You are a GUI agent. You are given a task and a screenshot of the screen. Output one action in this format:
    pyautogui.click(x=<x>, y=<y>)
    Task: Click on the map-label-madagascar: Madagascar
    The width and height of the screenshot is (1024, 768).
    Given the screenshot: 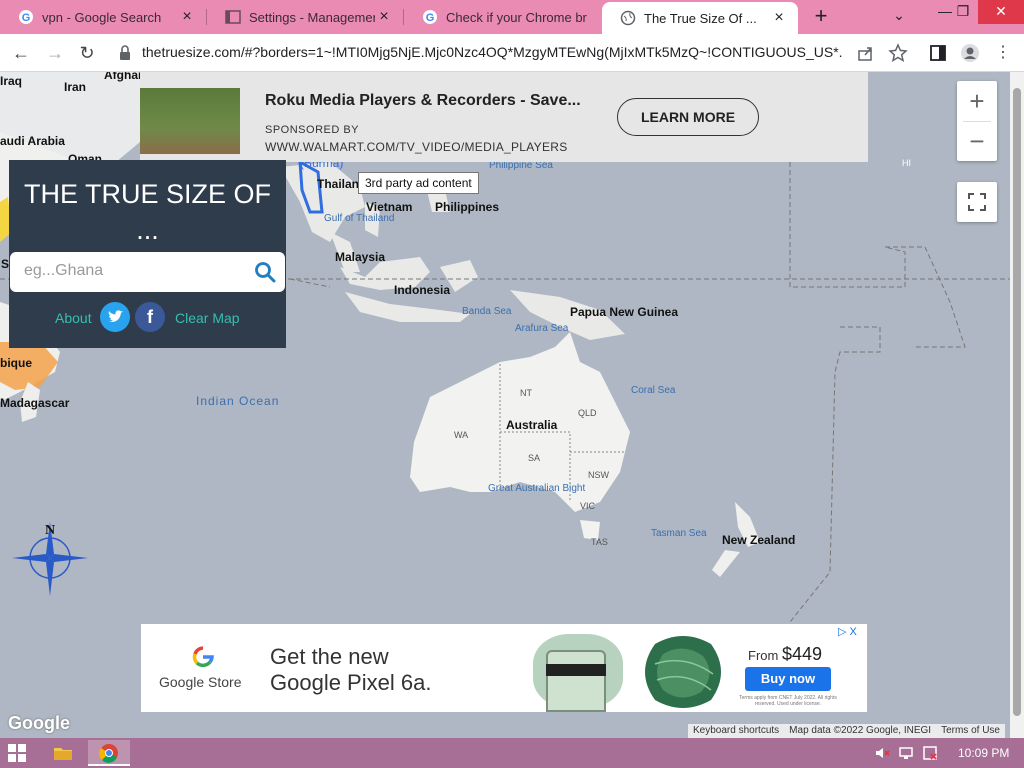 What is the action you would take?
    pyautogui.click(x=35, y=403)
    